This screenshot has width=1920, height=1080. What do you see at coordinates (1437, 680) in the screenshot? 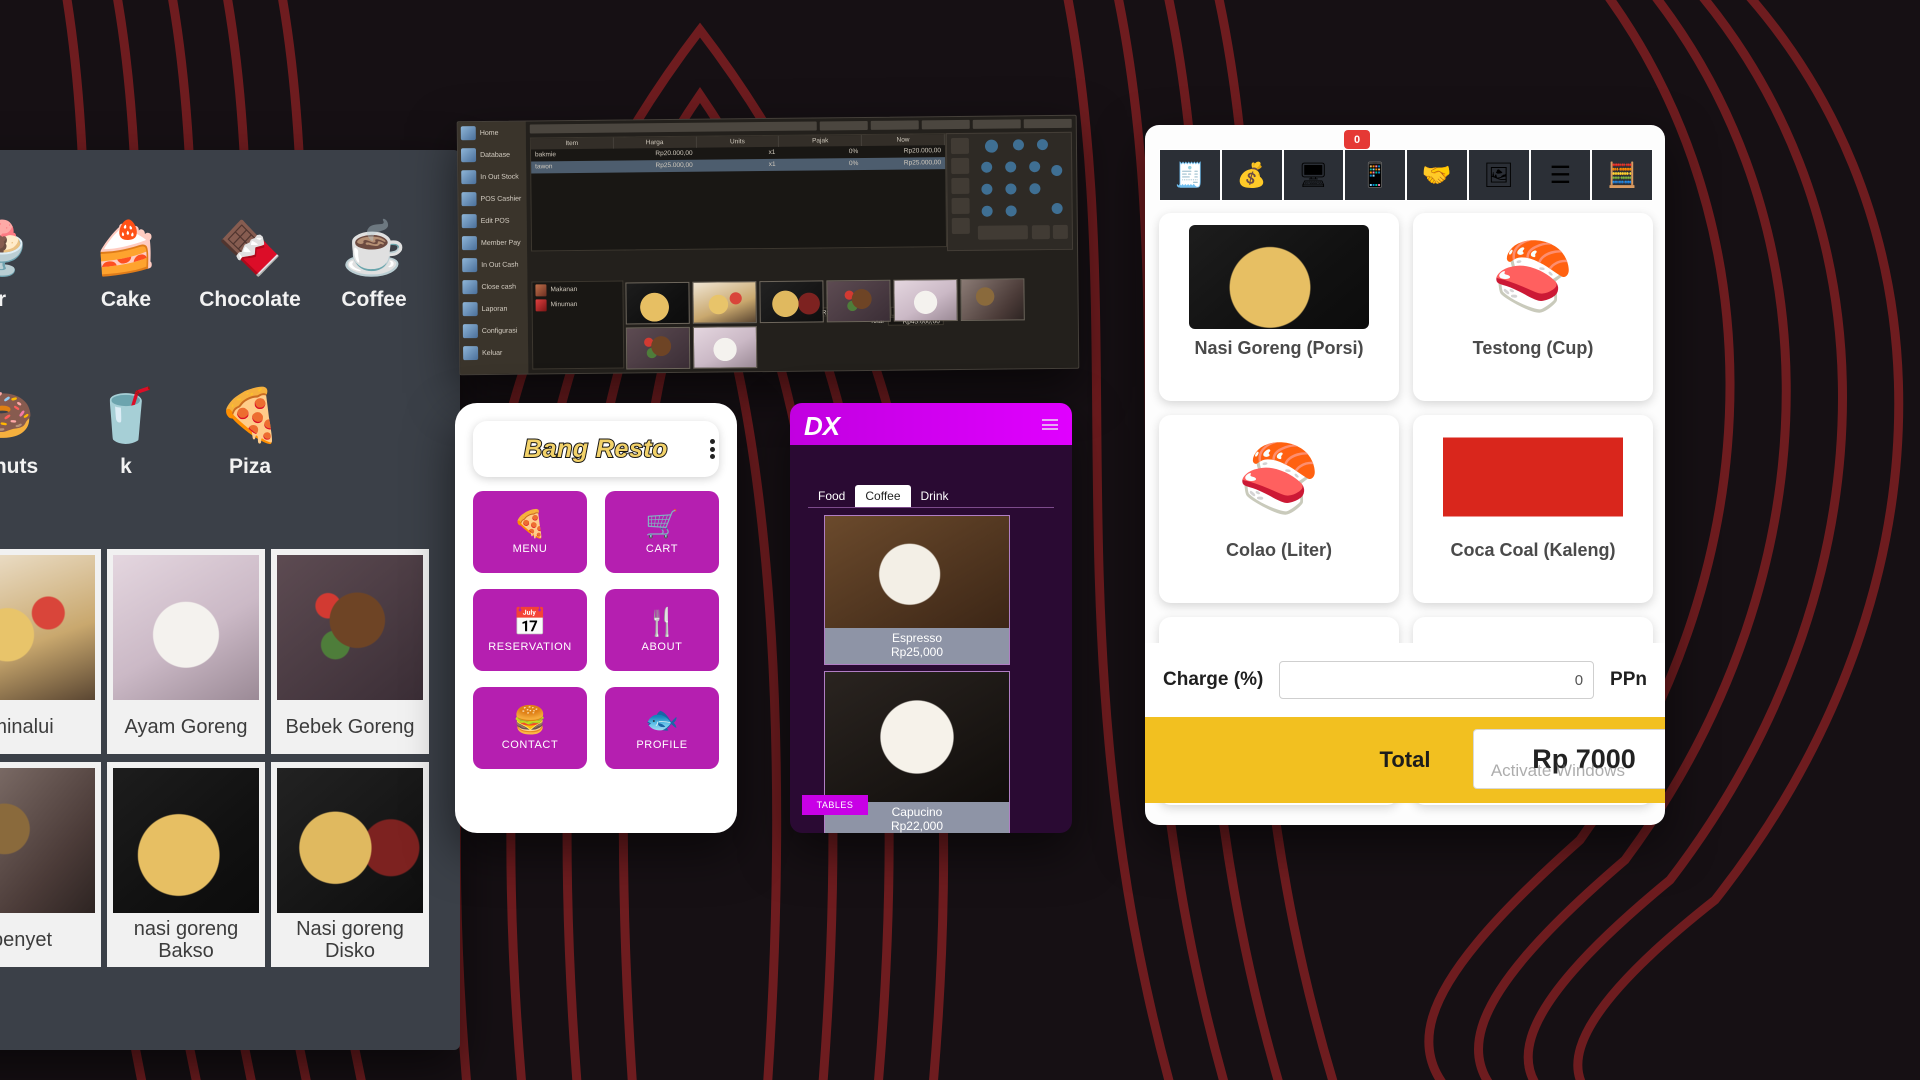
I see `charge-input` at bounding box center [1437, 680].